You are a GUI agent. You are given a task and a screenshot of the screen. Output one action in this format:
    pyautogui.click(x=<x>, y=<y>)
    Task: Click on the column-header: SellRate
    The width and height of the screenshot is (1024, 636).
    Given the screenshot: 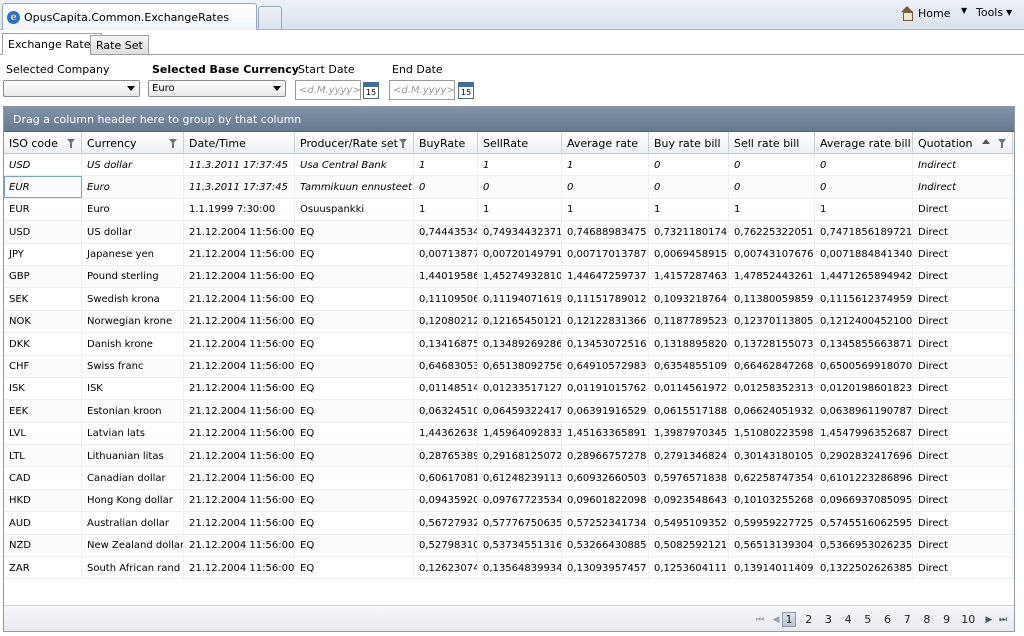 What is the action you would take?
    pyautogui.click(x=520, y=143)
    